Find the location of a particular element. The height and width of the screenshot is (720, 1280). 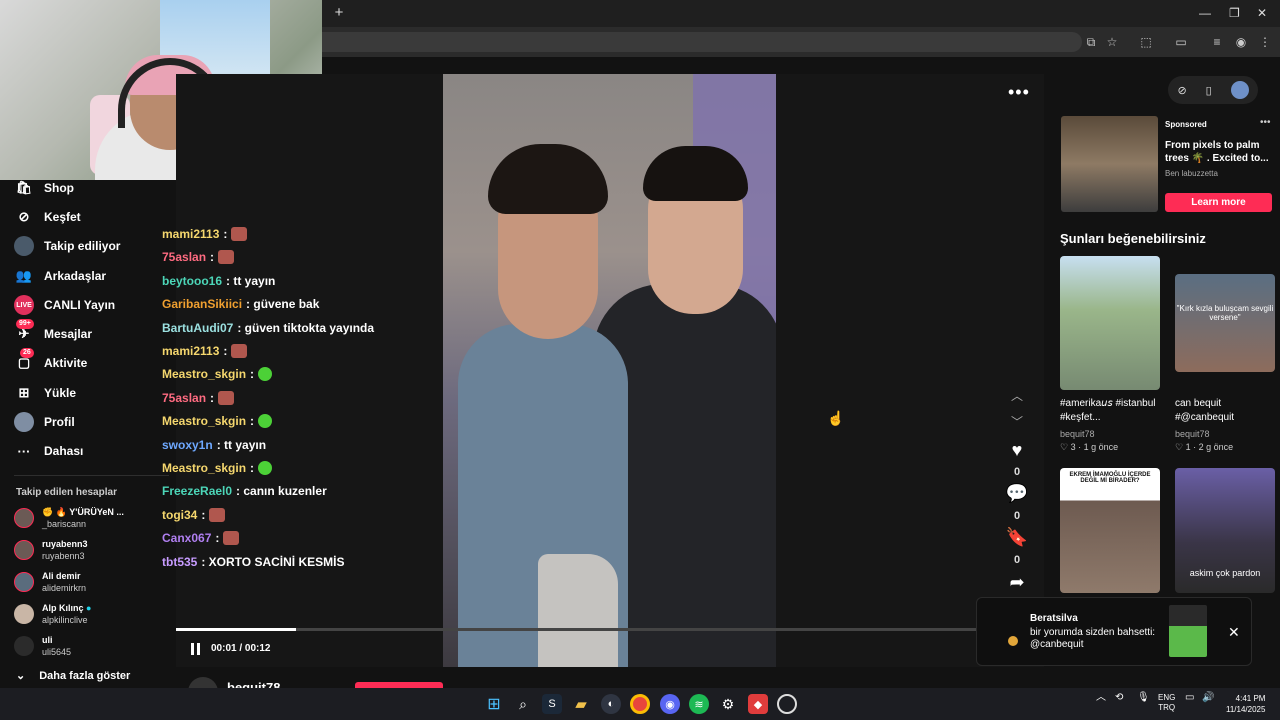

address-bar is located at coordinates (702, 42).